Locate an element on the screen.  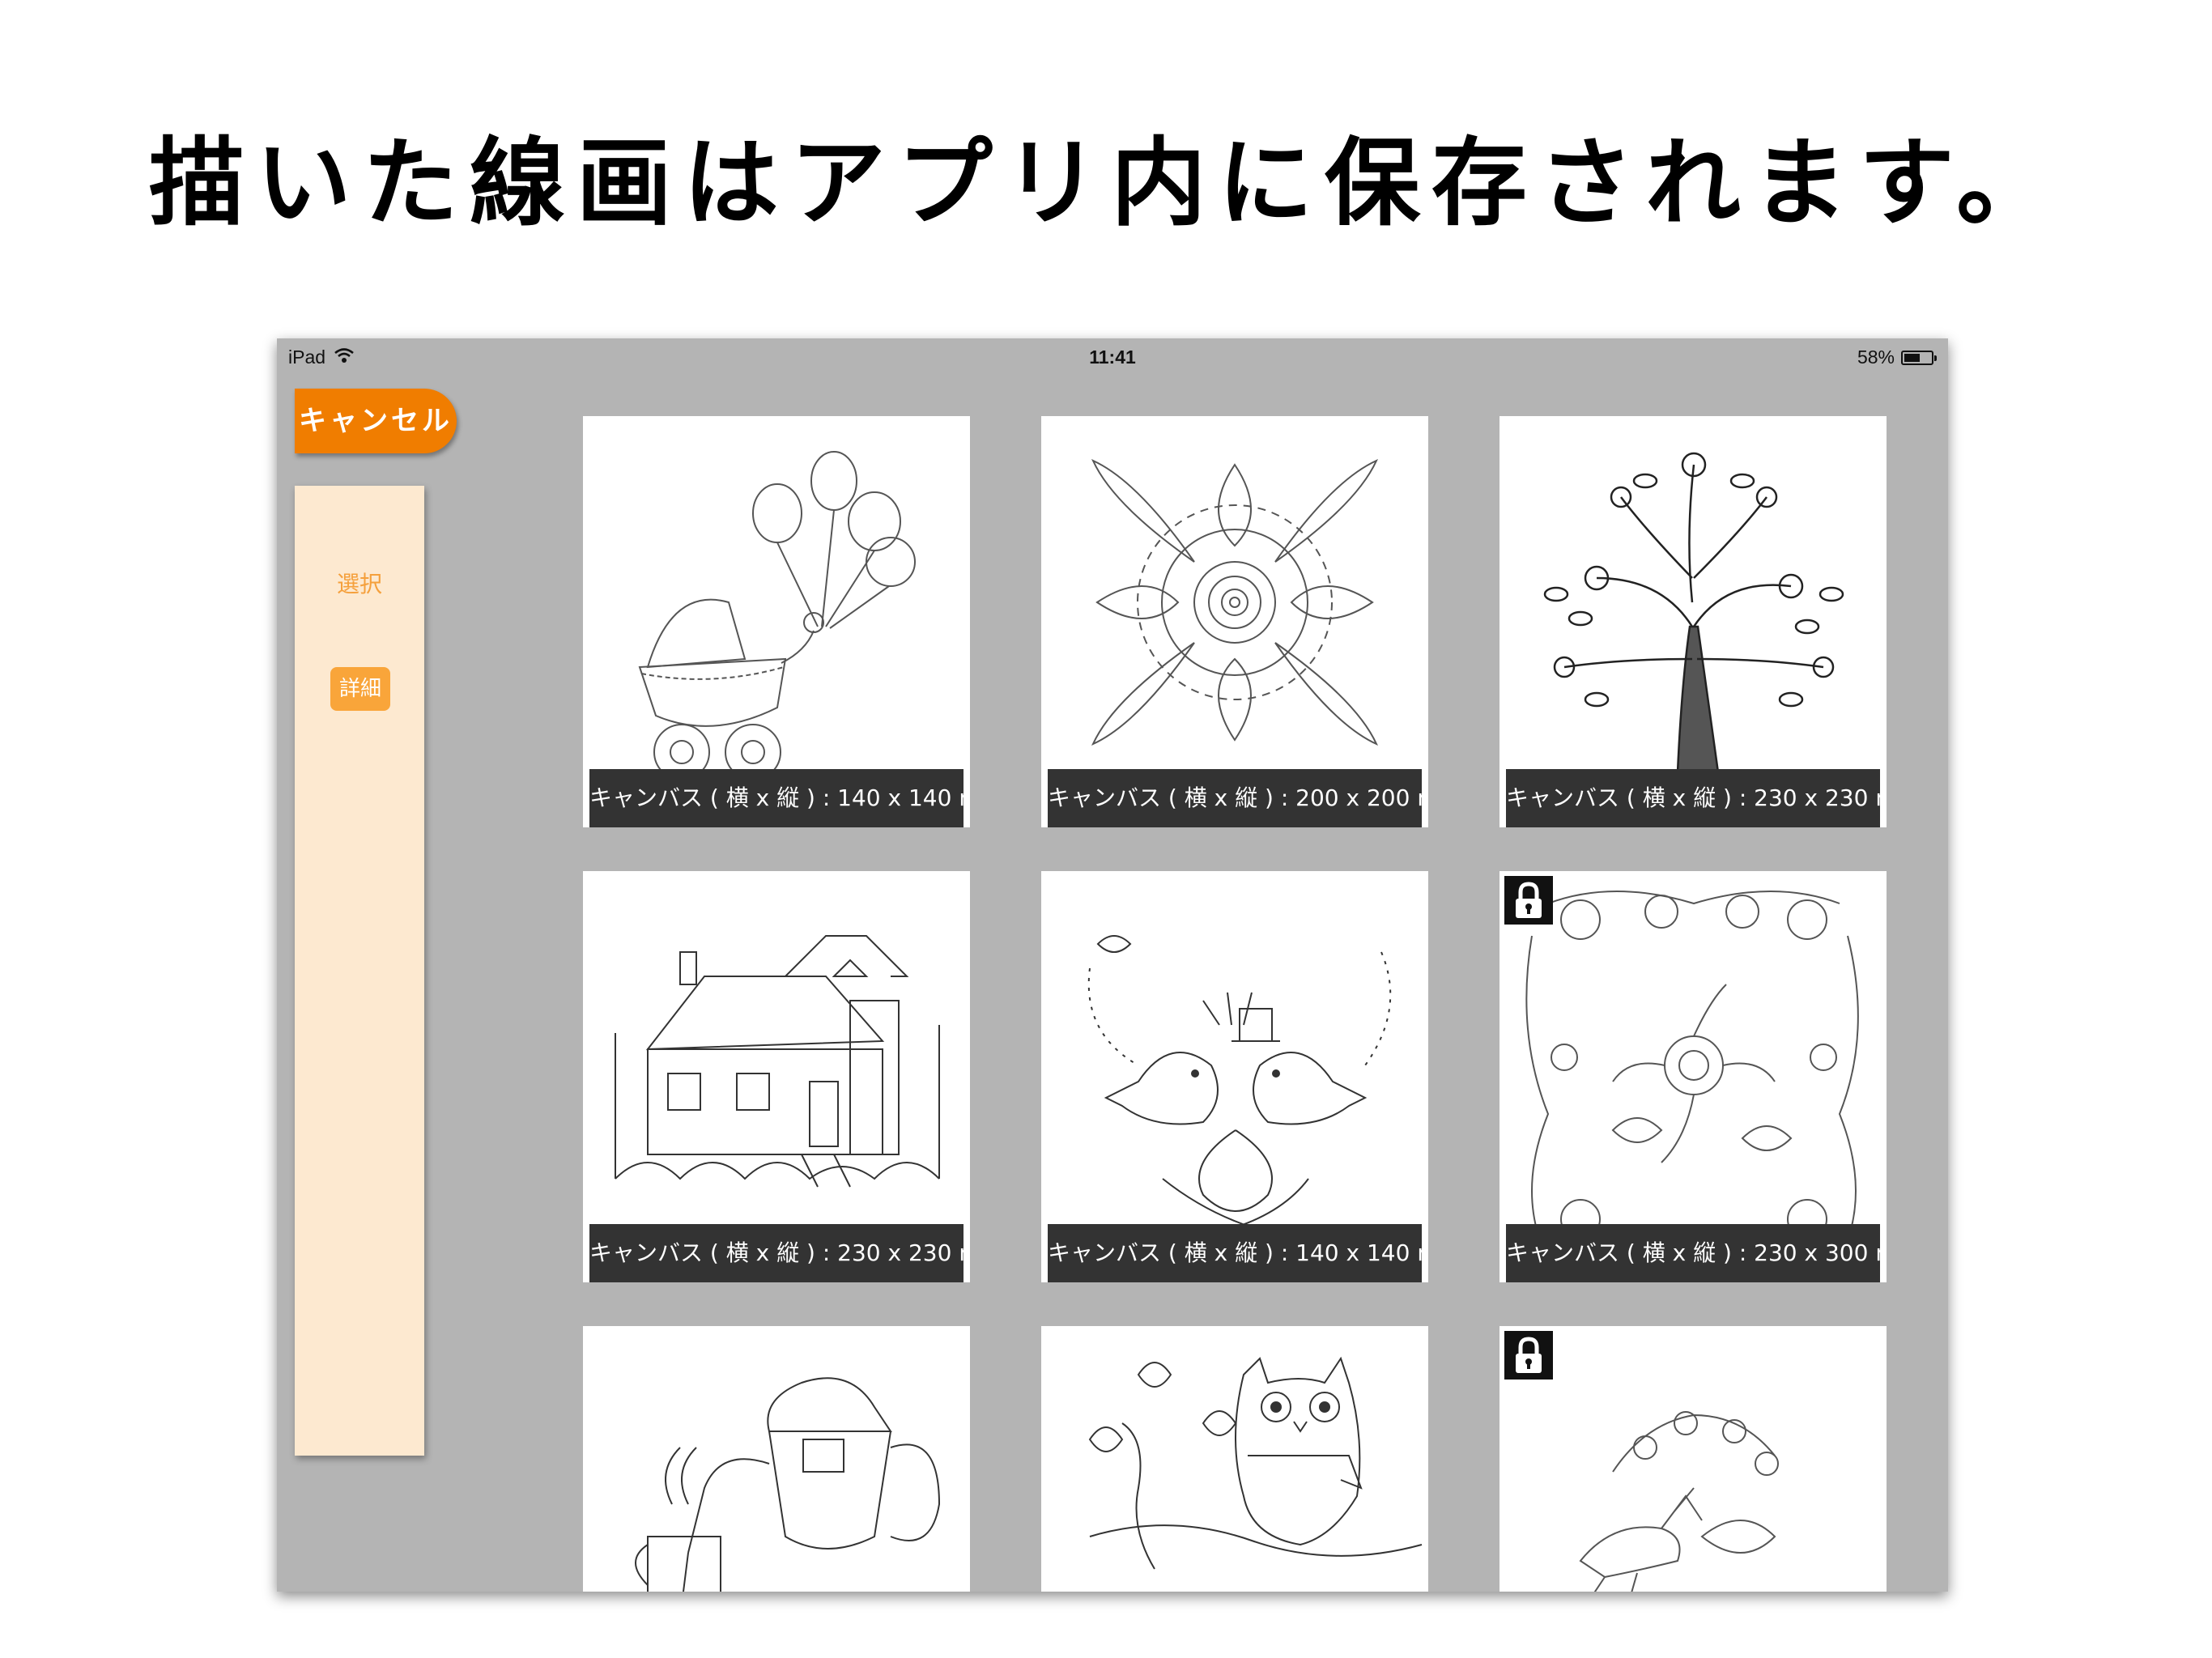
swirly-tree-icon is located at coordinates (1694, 613).